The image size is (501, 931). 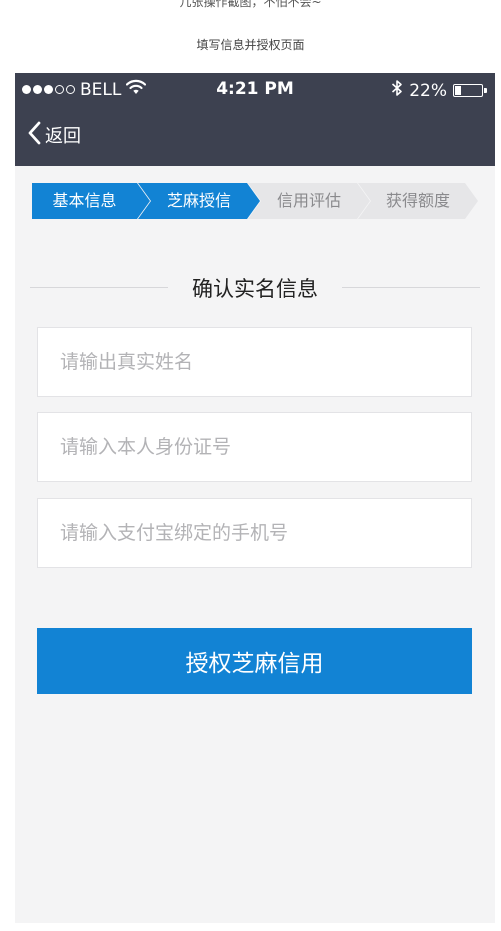 I want to click on step-label: 获得额度, so click(x=417, y=200).